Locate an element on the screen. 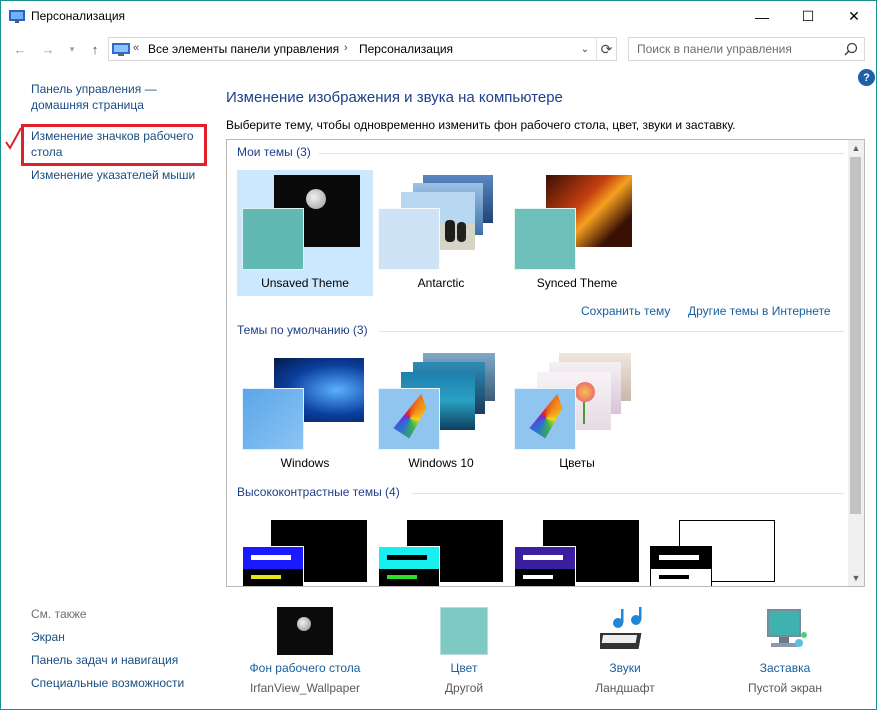 The height and width of the screenshot is (710, 877). bottom-value: IrfanView_Wallpaper is located at coordinates (305, 688).